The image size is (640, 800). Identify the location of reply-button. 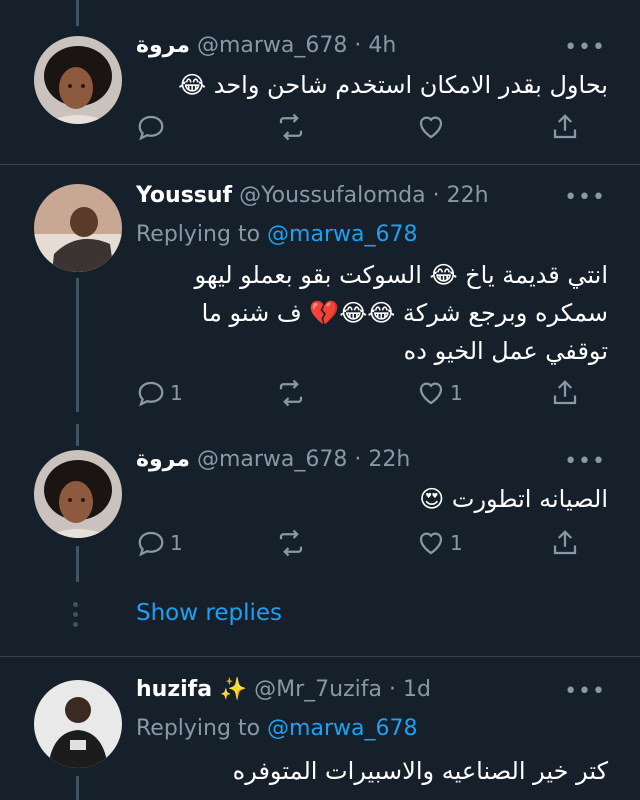
(153, 127).